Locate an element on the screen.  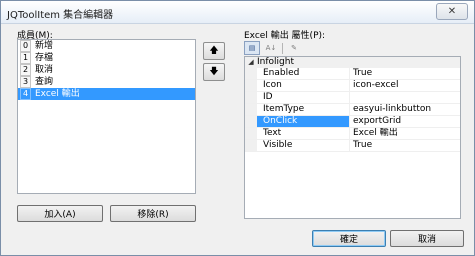
property-row: Enabled True is located at coordinates (352, 74).